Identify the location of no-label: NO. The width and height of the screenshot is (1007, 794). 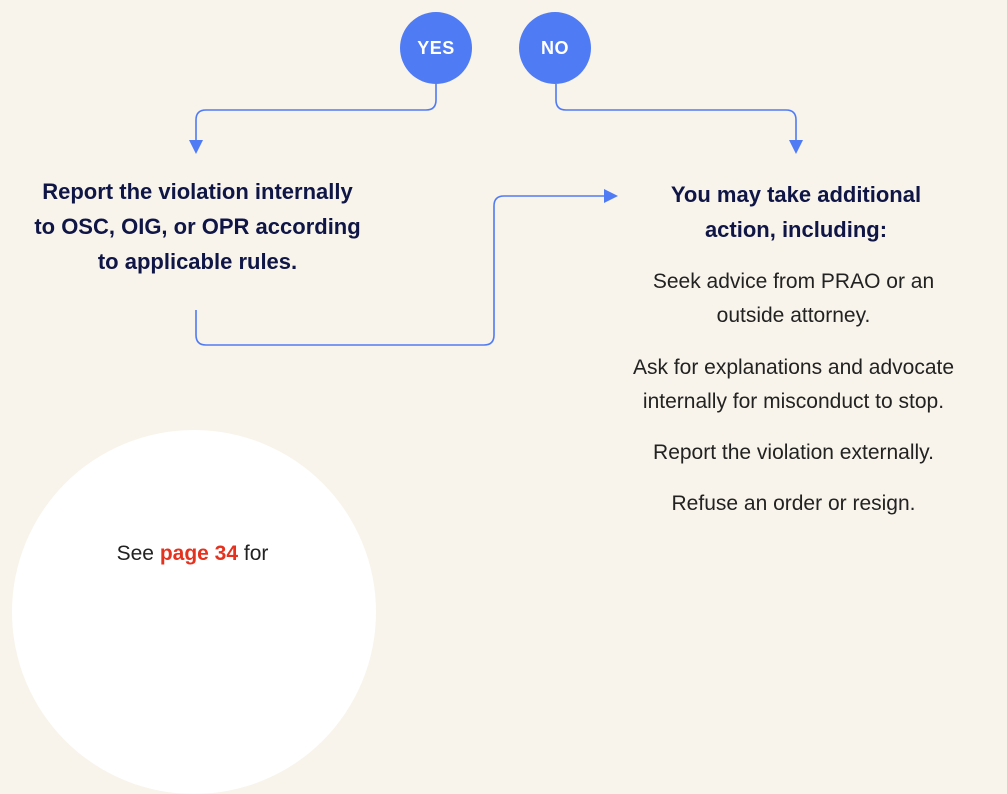
(555, 47).